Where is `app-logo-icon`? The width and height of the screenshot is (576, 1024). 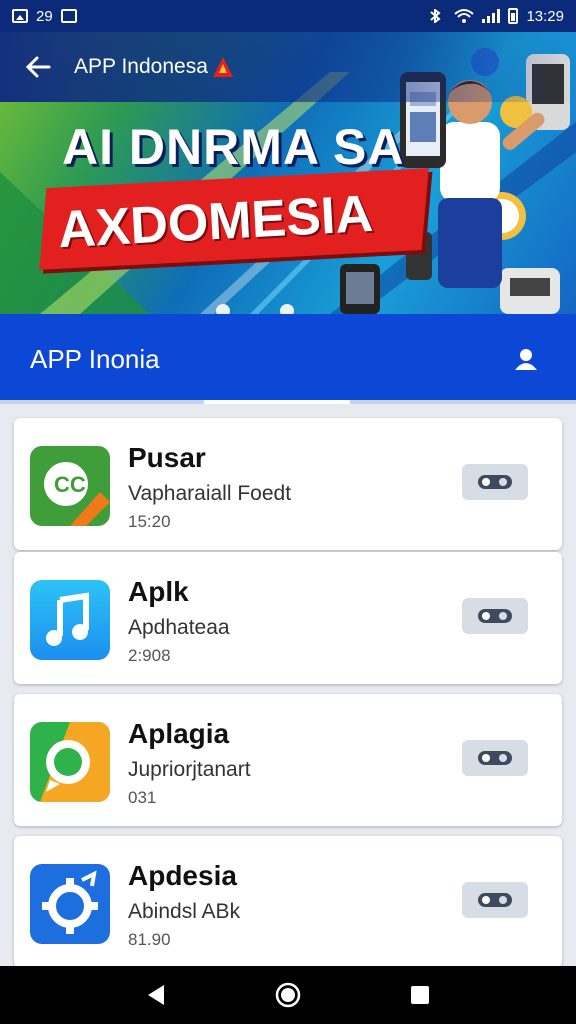
app-logo-icon is located at coordinates (222, 67).